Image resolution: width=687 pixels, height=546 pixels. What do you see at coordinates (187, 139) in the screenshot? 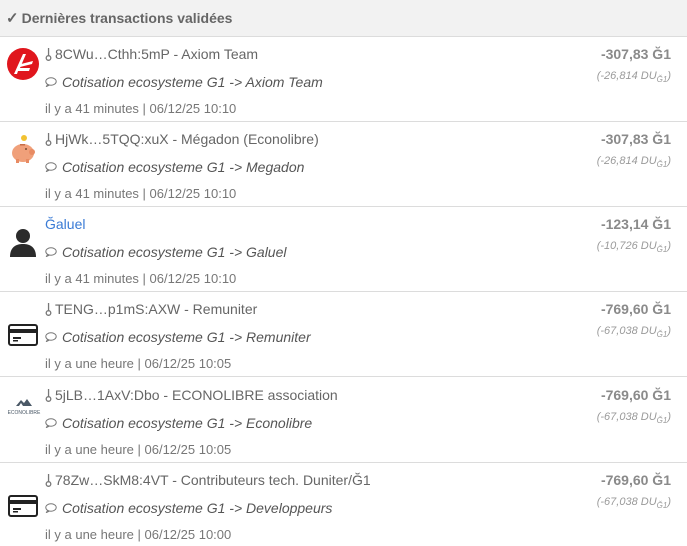
I see `issuer-text: HjWk…5TQQ:xuX - Mégadon (Econolibre)` at bounding box center [187, 139].